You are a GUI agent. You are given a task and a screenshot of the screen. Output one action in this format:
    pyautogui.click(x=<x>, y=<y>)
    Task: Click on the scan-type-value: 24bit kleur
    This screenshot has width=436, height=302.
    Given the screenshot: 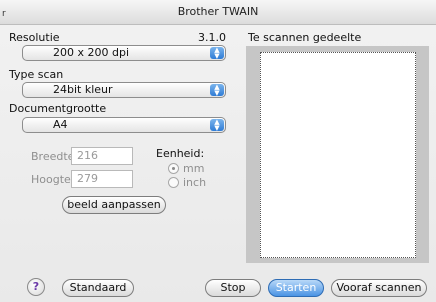 What is the action you would take?
    pyautogui.click(x=83, y=89)
    